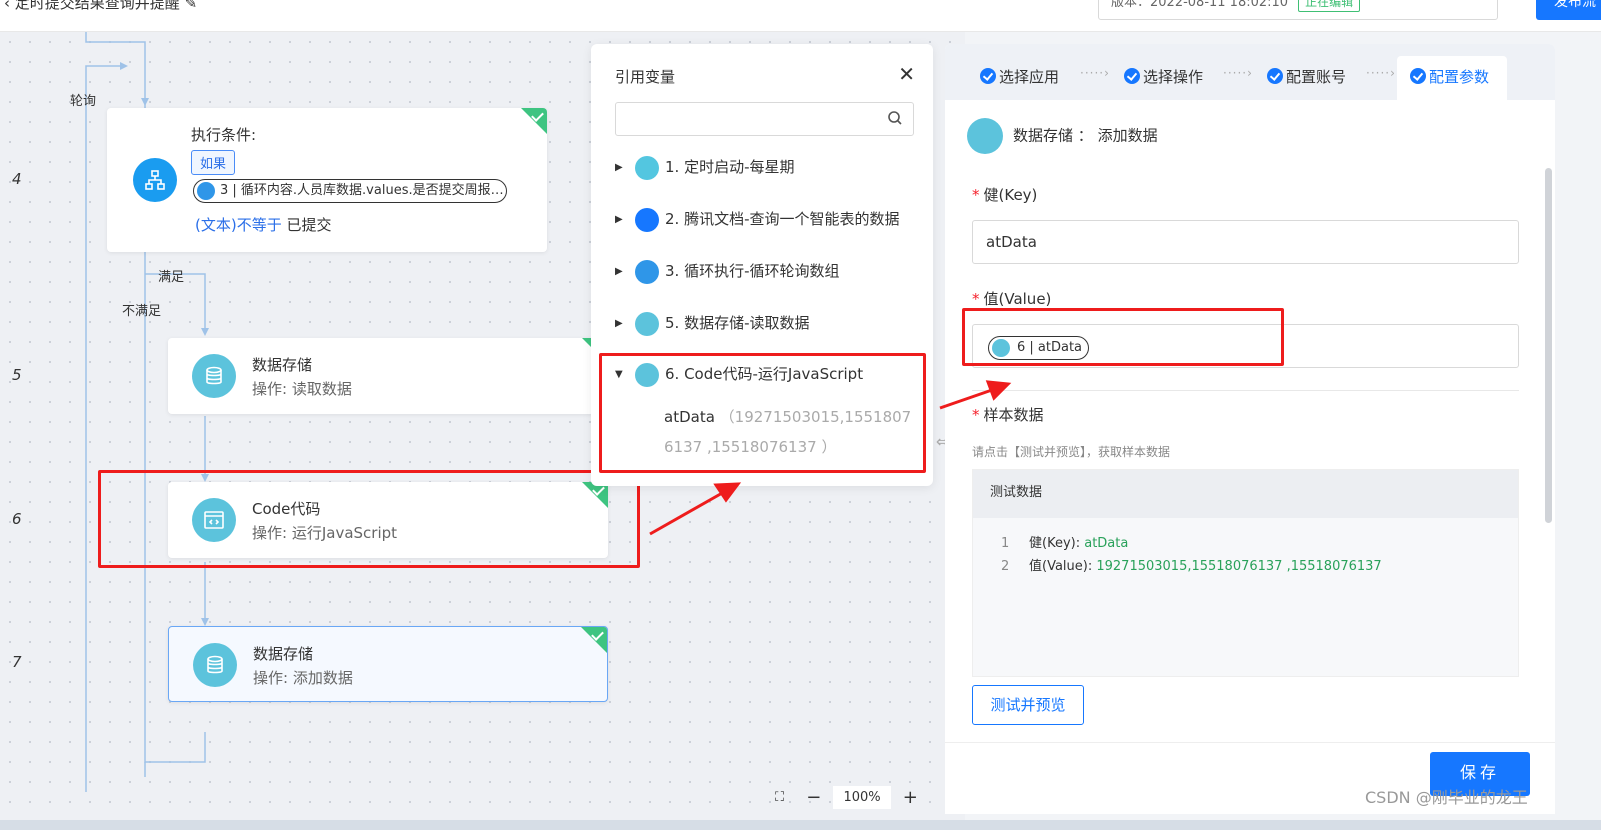 Image resolution: width=1601 pixels, height=830 pixels. Describe the element at coordinates (830, 458) in the screenshot. I see `annotation-arrows` at that location.